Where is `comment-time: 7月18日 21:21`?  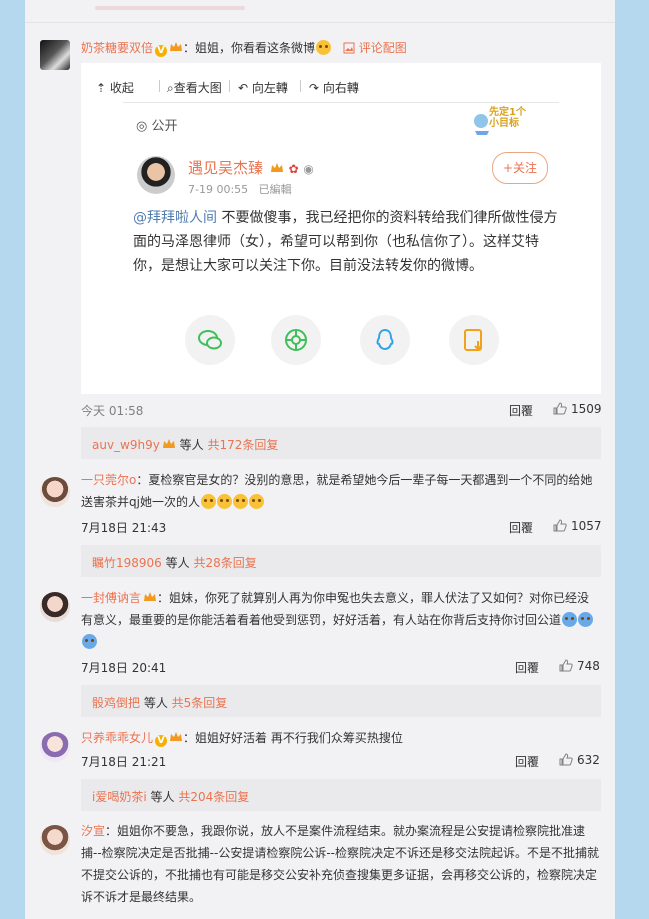 comment-time: 7月18日 21:21 is located at coordinates (124, 762).